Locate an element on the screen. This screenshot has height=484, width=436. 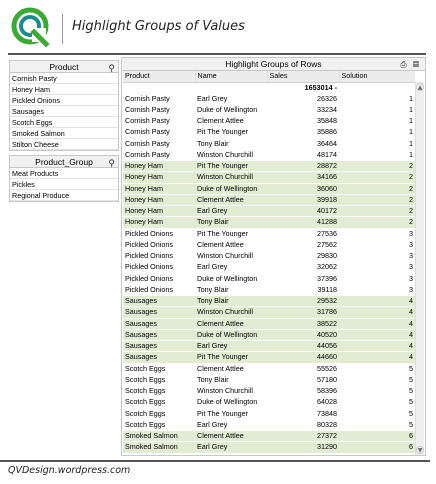
table-row: Sausages Clement Attlee 38522 4 is located at coordinates (269, 324).